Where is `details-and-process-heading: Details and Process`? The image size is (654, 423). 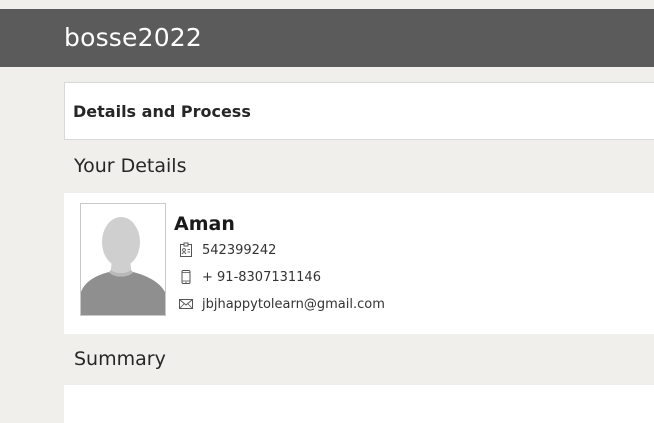 details-and-process-heading: Details and Process is located at coordinates (162, 111).